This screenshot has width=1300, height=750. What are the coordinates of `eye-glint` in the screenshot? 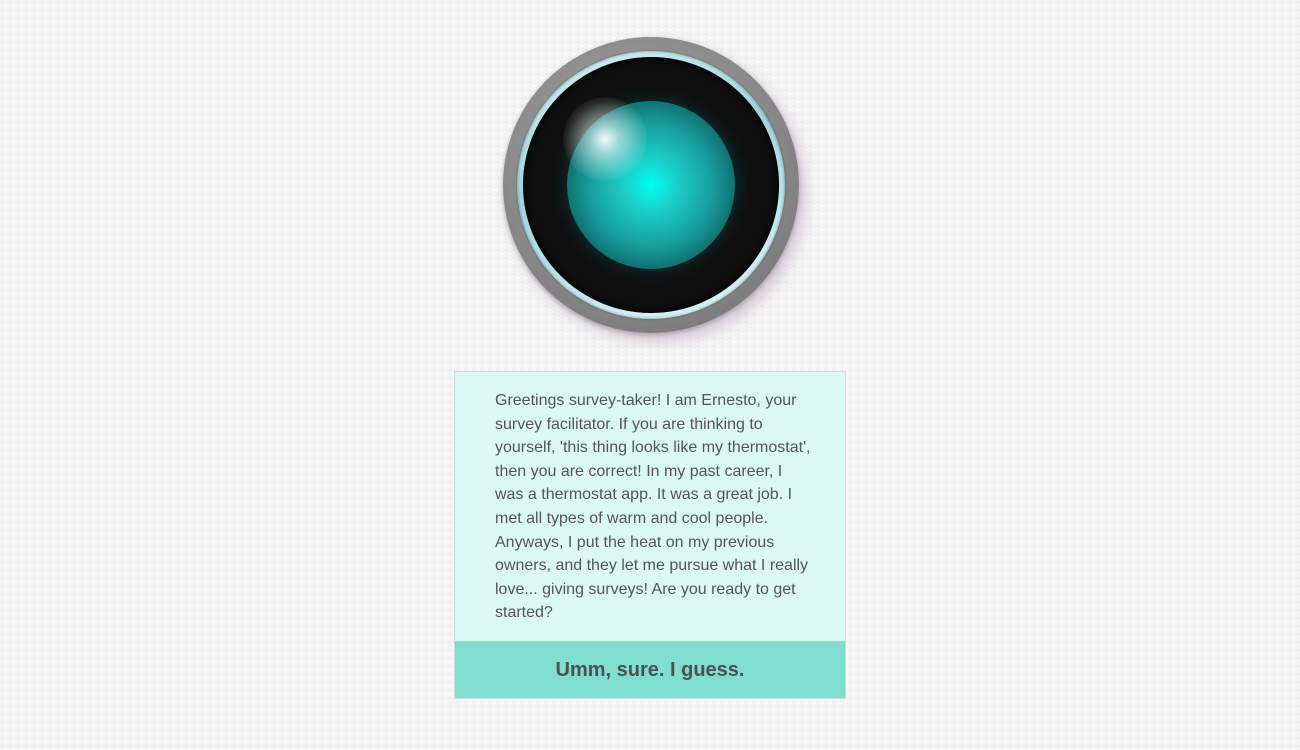 It's located at (605, 139).